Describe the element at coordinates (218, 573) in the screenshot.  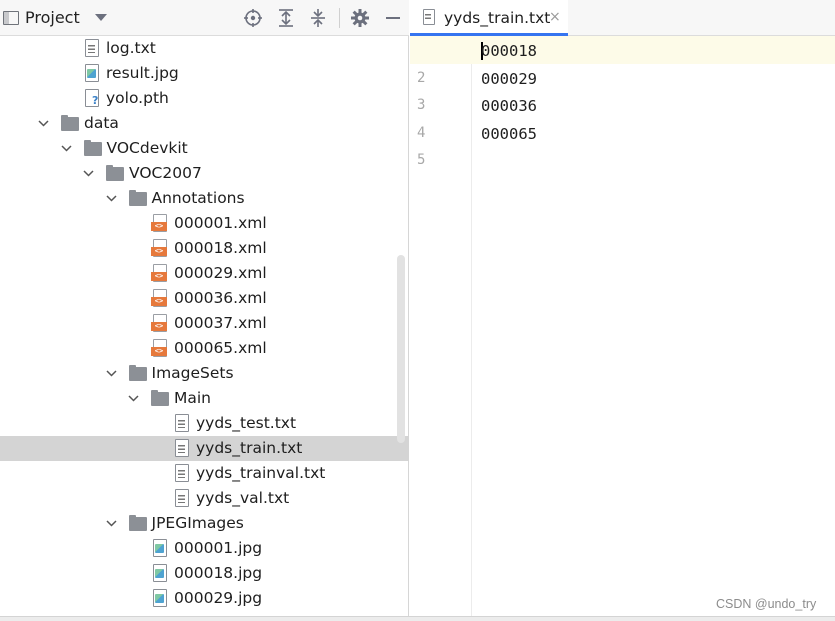
I see `tree-item-label: 000018.jpg` at that location.